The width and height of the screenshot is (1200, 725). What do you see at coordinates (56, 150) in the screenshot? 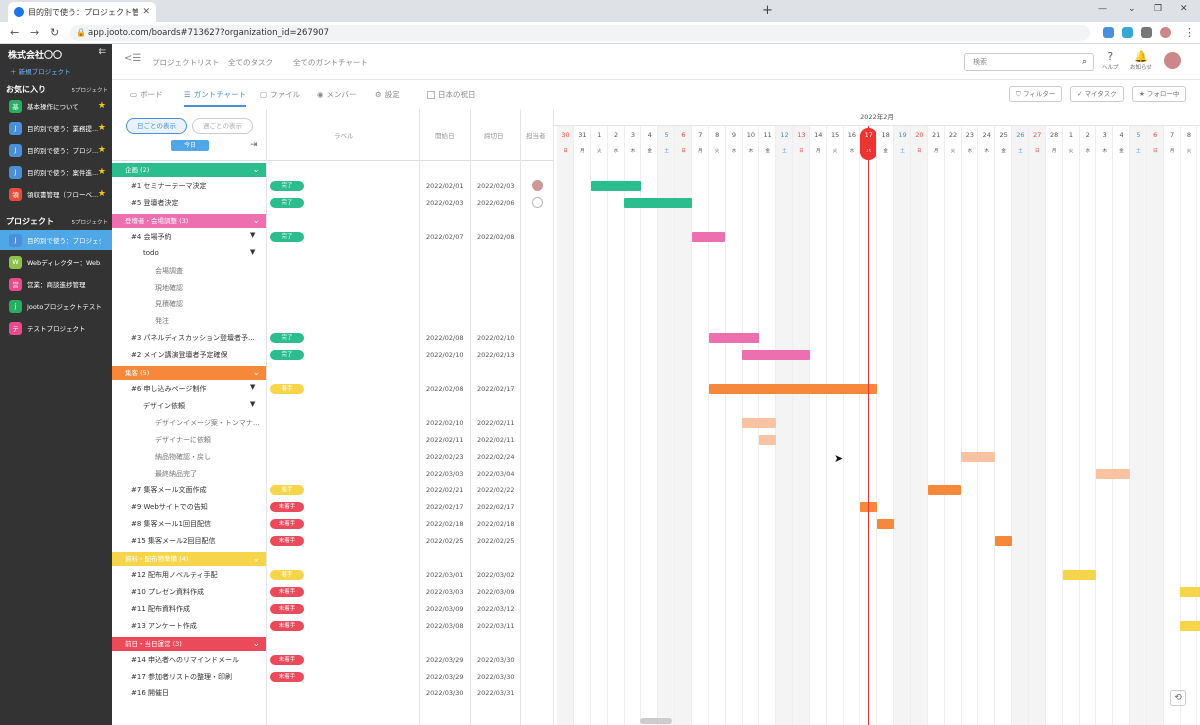
I see `sidebar-project-item: J 目的別で使う：プロジ... ★` at bounding box center [56, 150].